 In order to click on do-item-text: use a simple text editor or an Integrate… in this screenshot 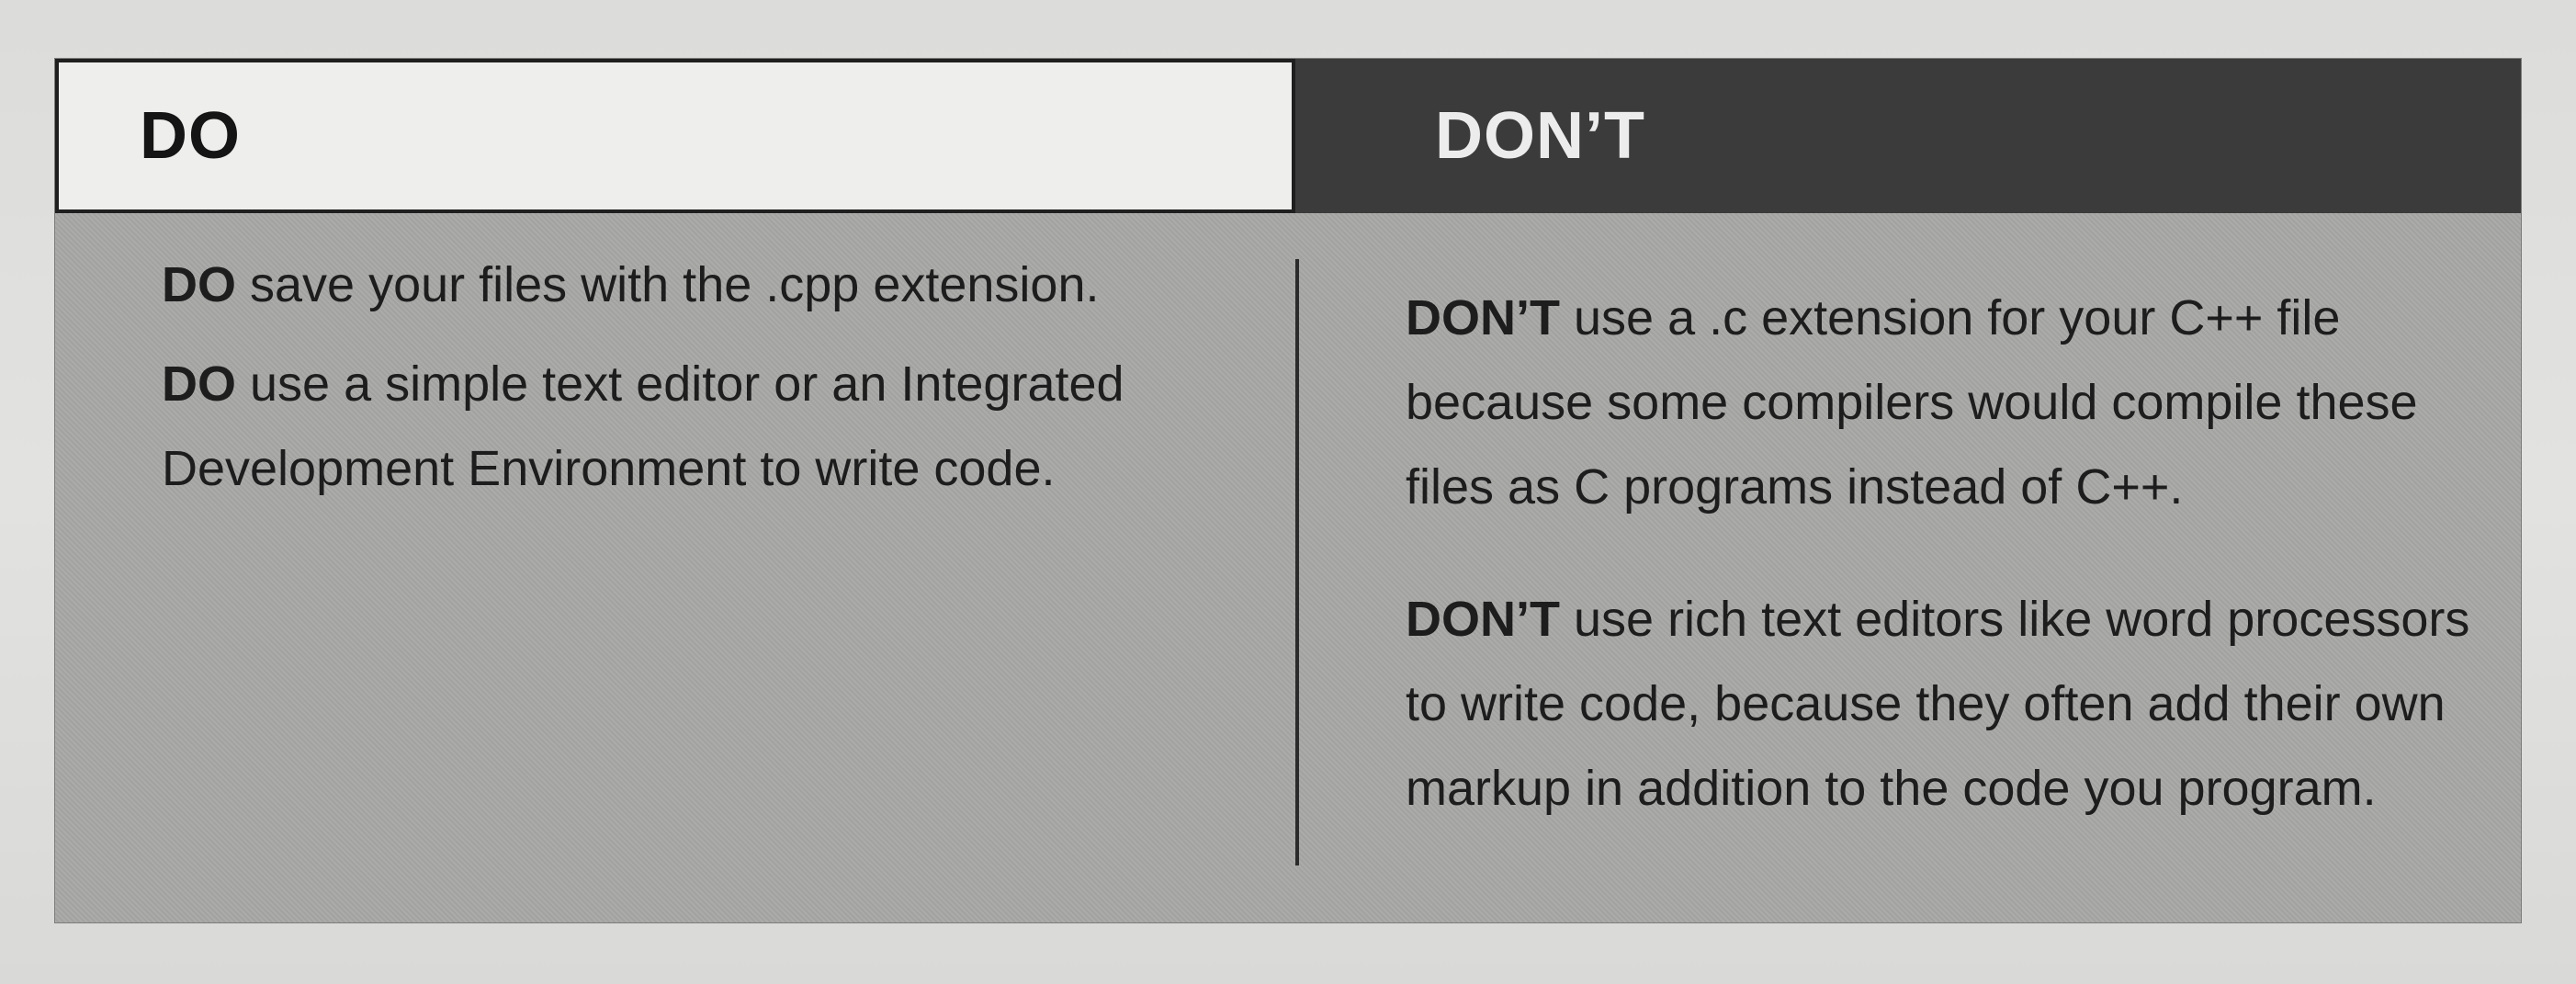, I will do `click(643, 426)`.